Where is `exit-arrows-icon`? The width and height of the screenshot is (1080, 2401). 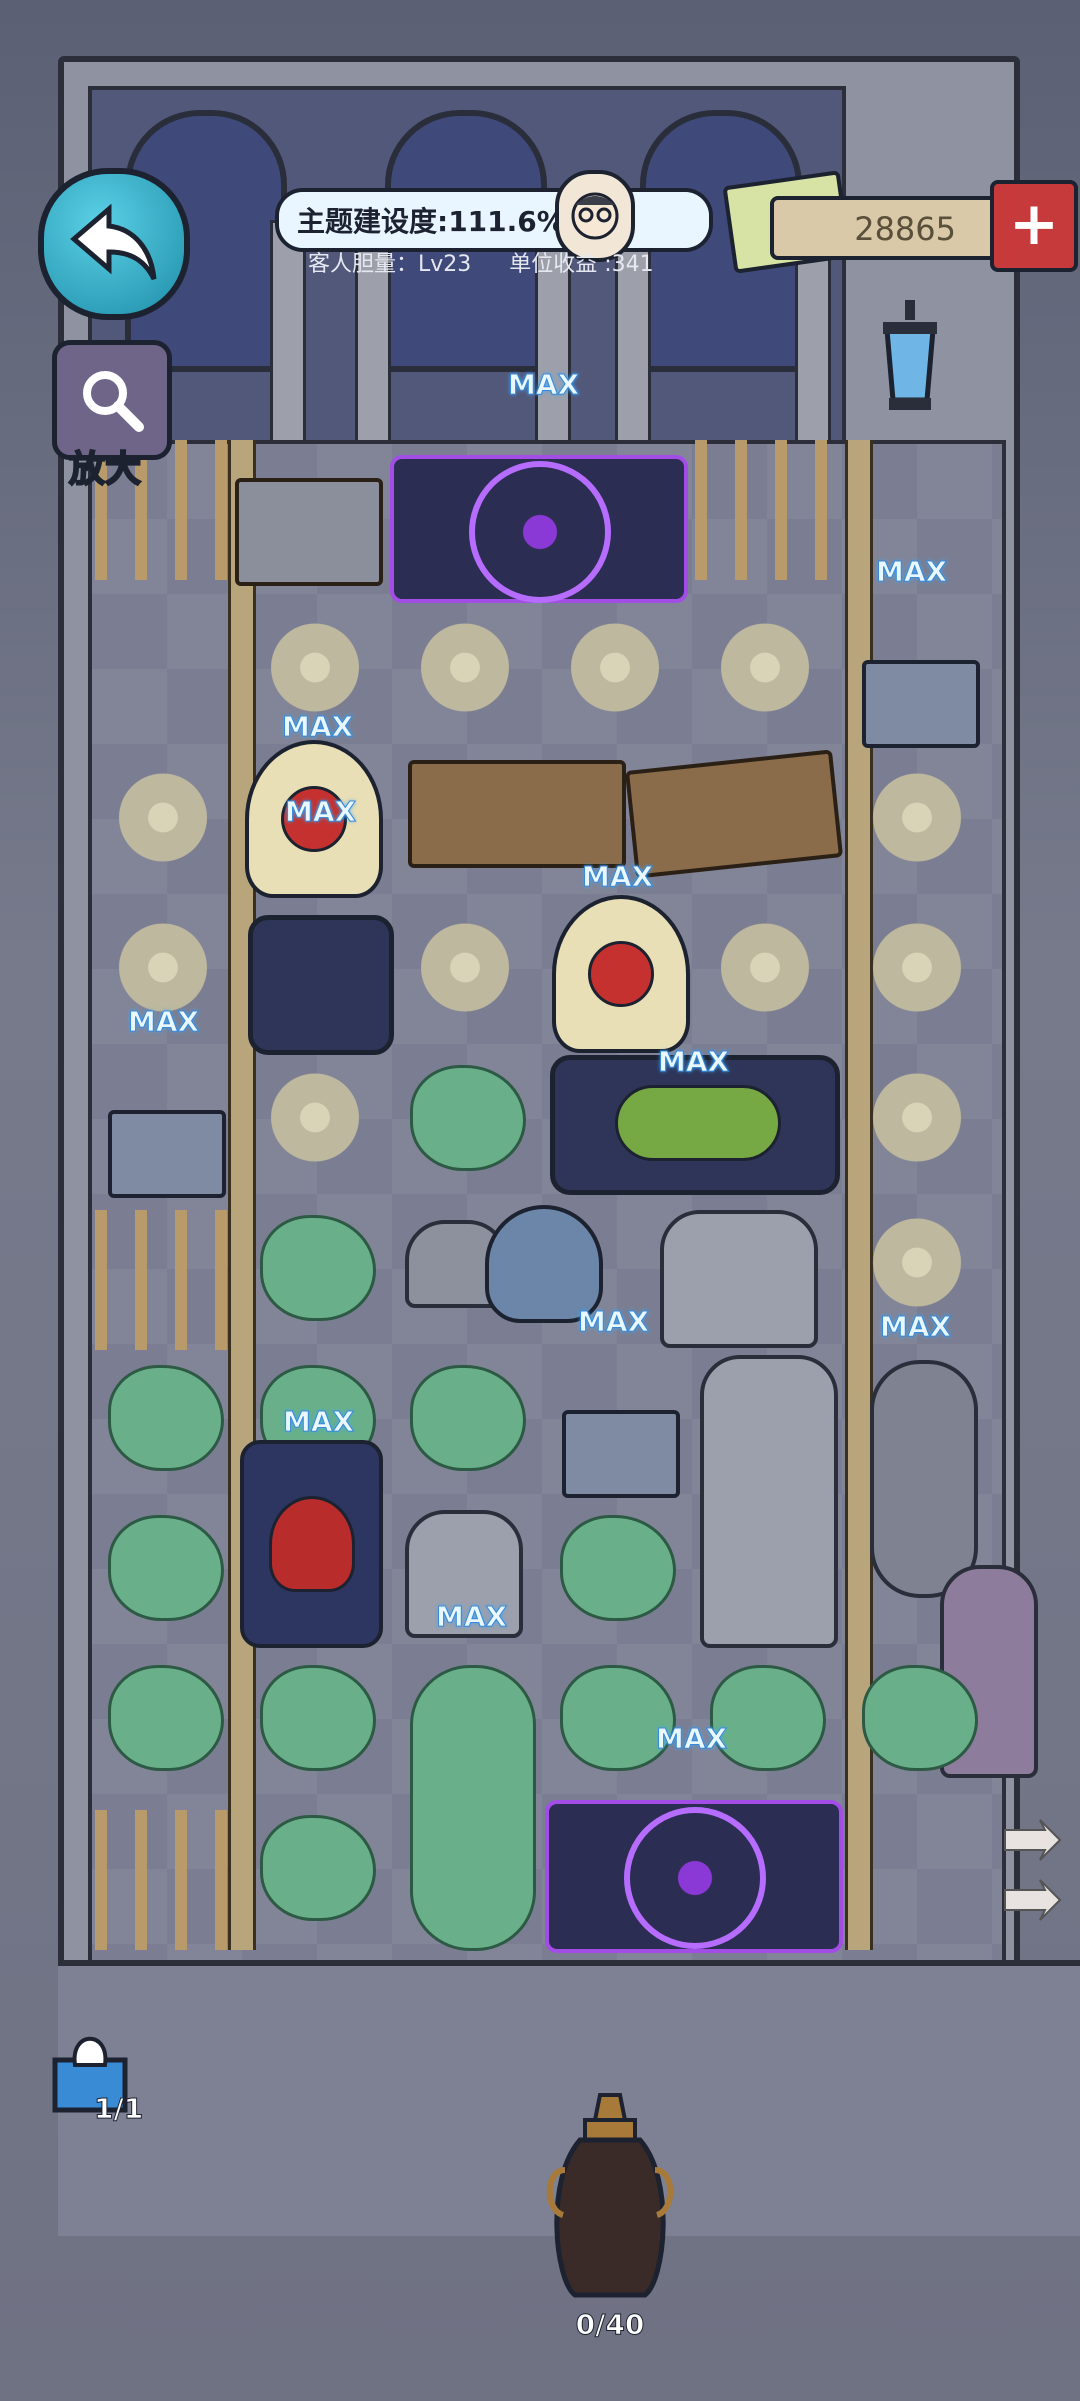 exit-arrows-icon is located at coordinates (1030, 1880).